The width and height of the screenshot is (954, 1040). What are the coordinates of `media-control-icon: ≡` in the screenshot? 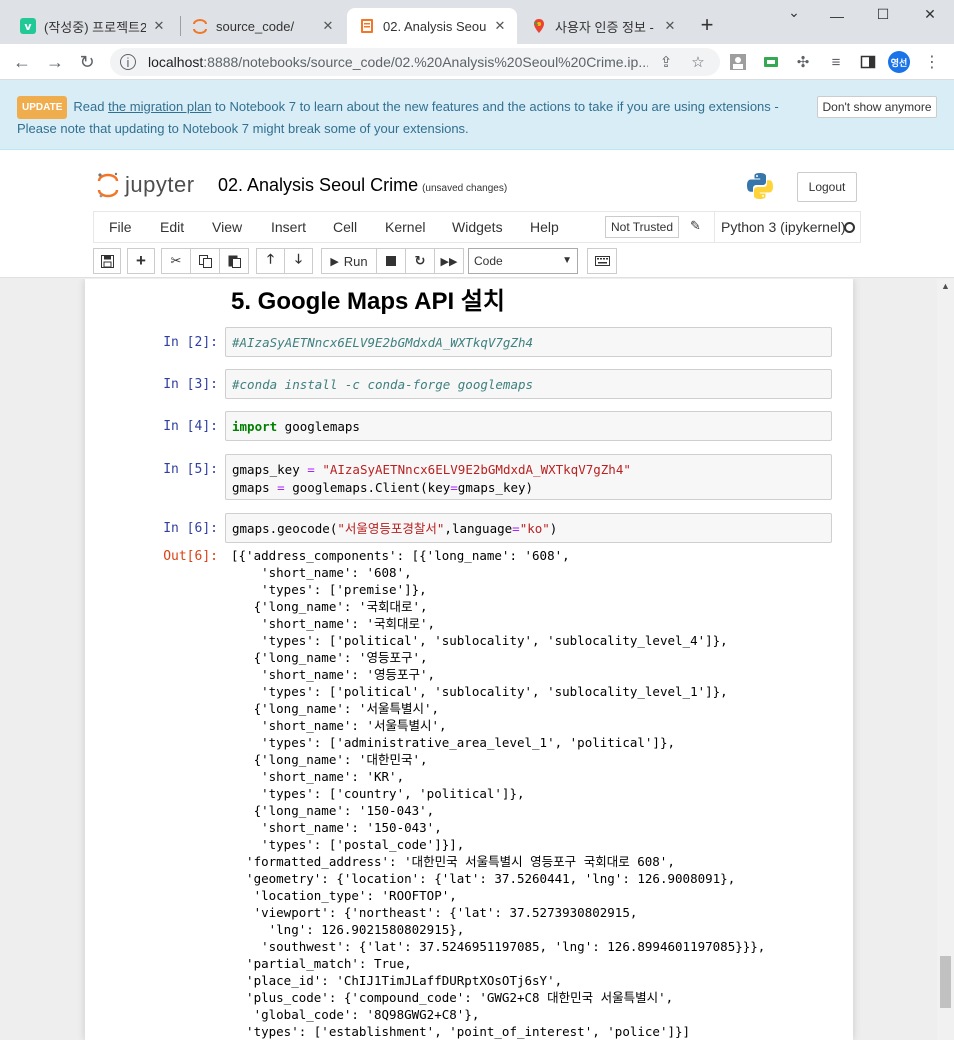 It's located at (836, 62).